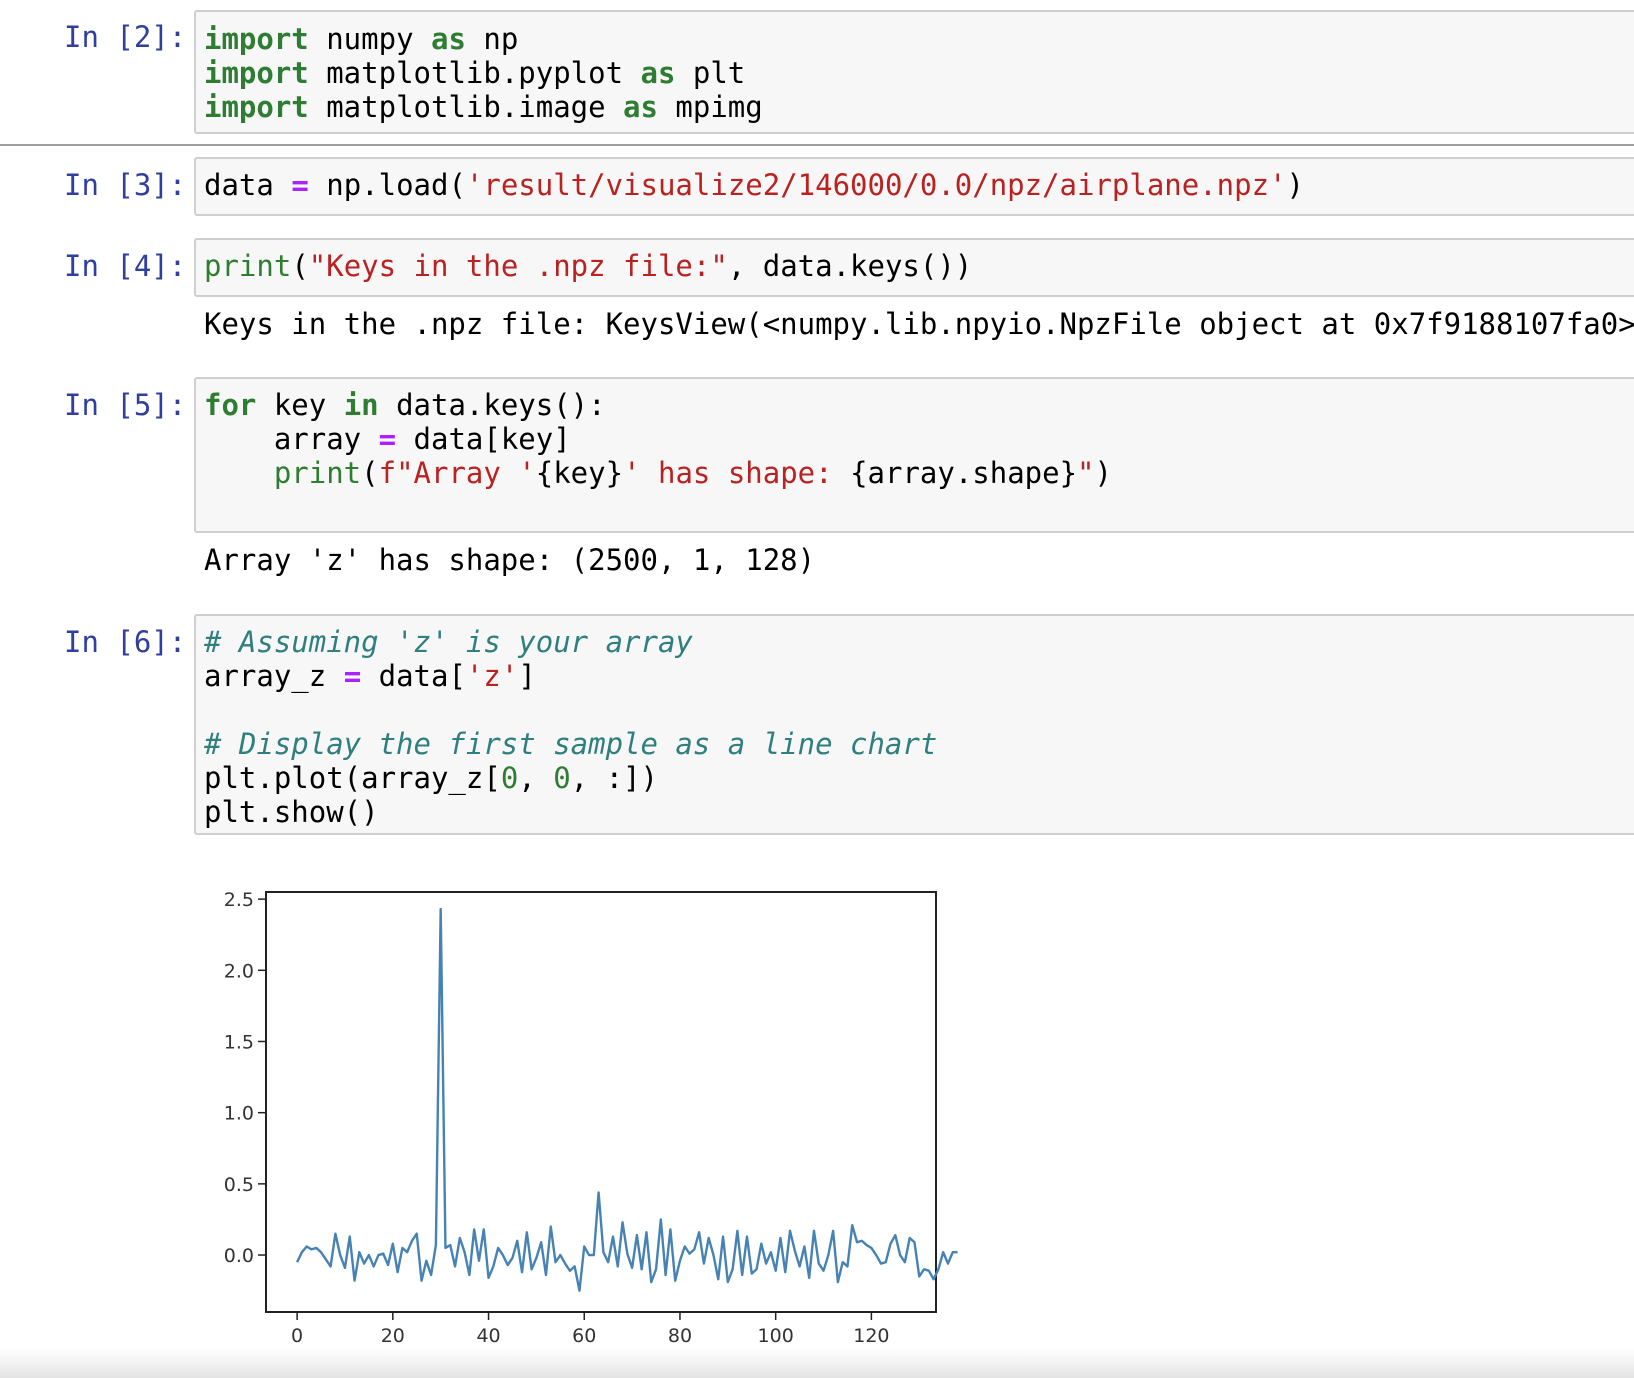 This screenshot has width=1634, height=1378. I want to click on cell-divider, so click(817, 145).